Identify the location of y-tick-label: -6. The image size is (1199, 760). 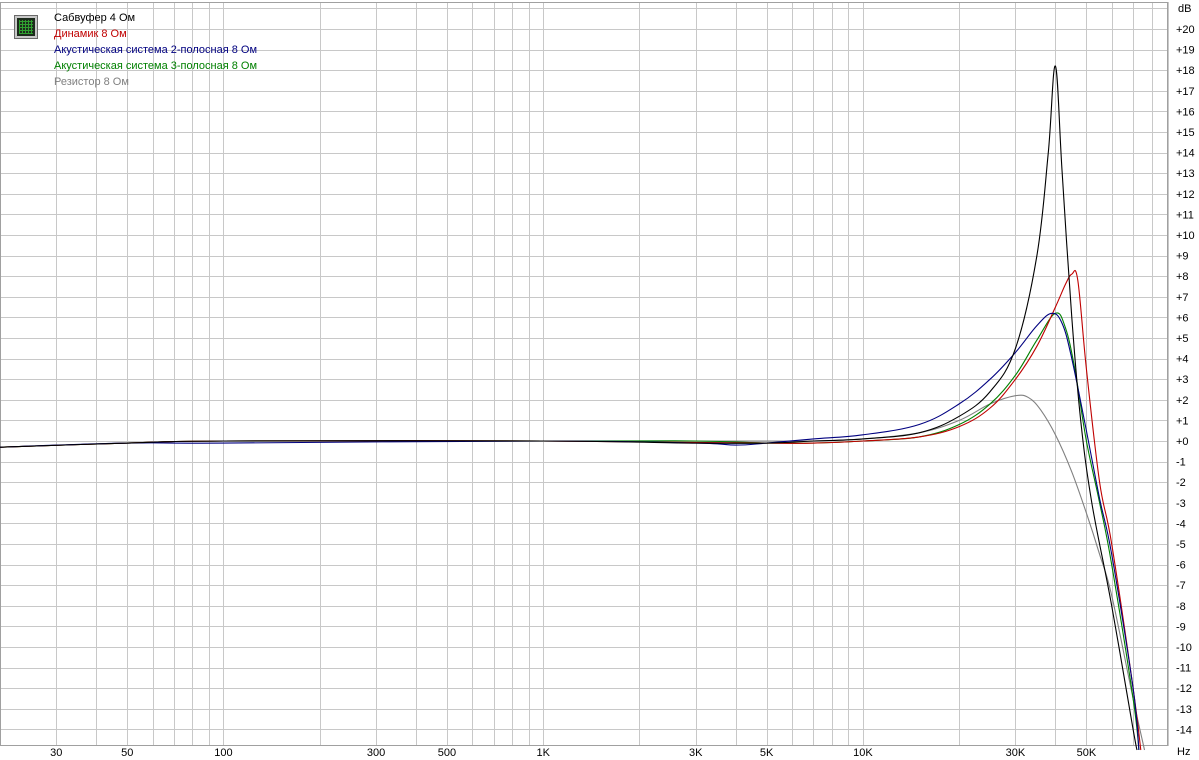
(1181, 566).